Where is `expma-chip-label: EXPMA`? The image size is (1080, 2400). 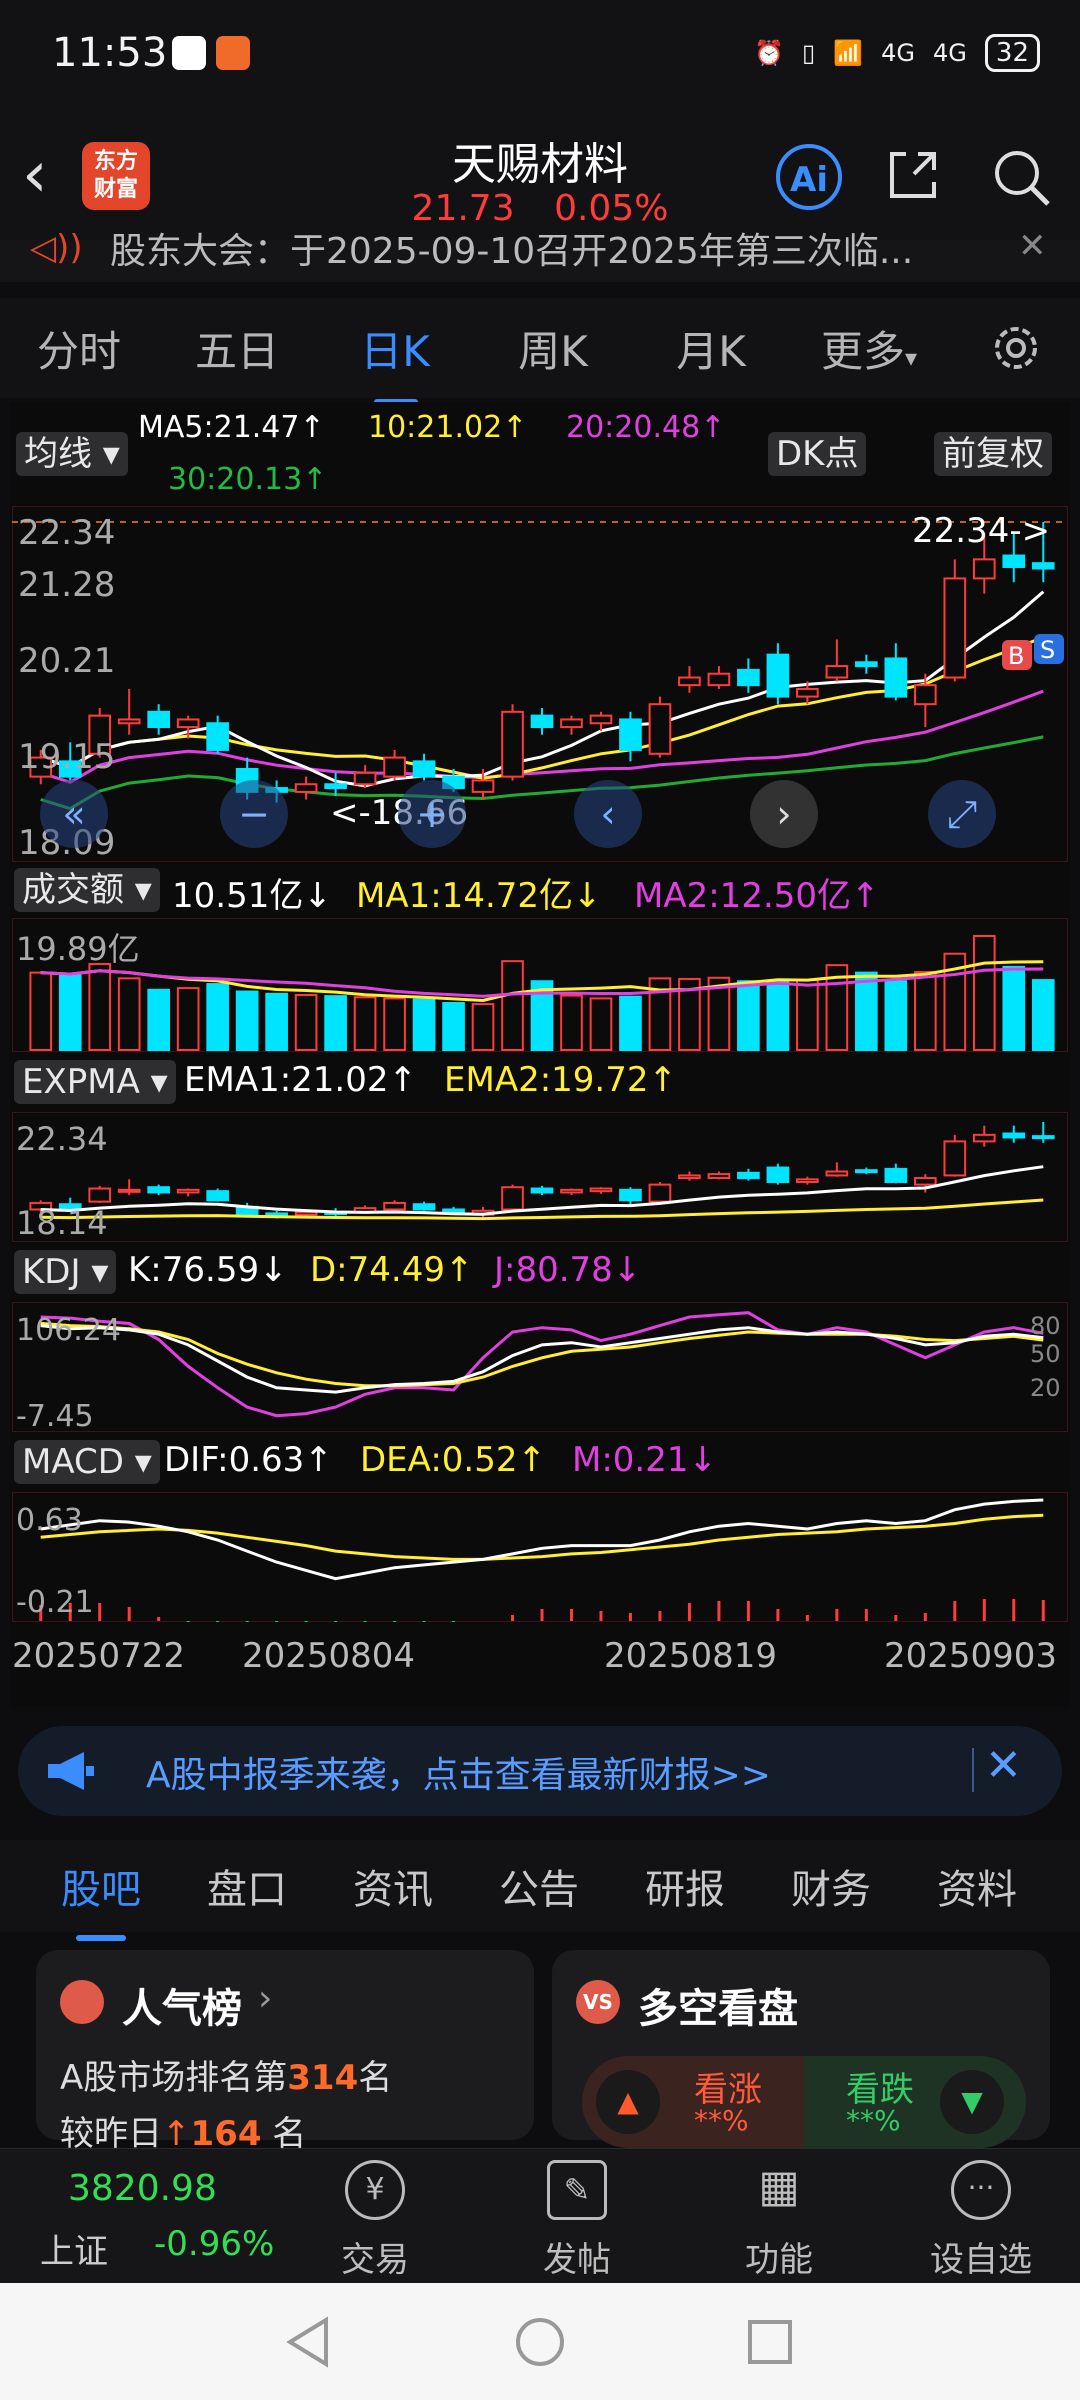 expma-chip-label: EXPMA is located at coordinates (81, 1082).